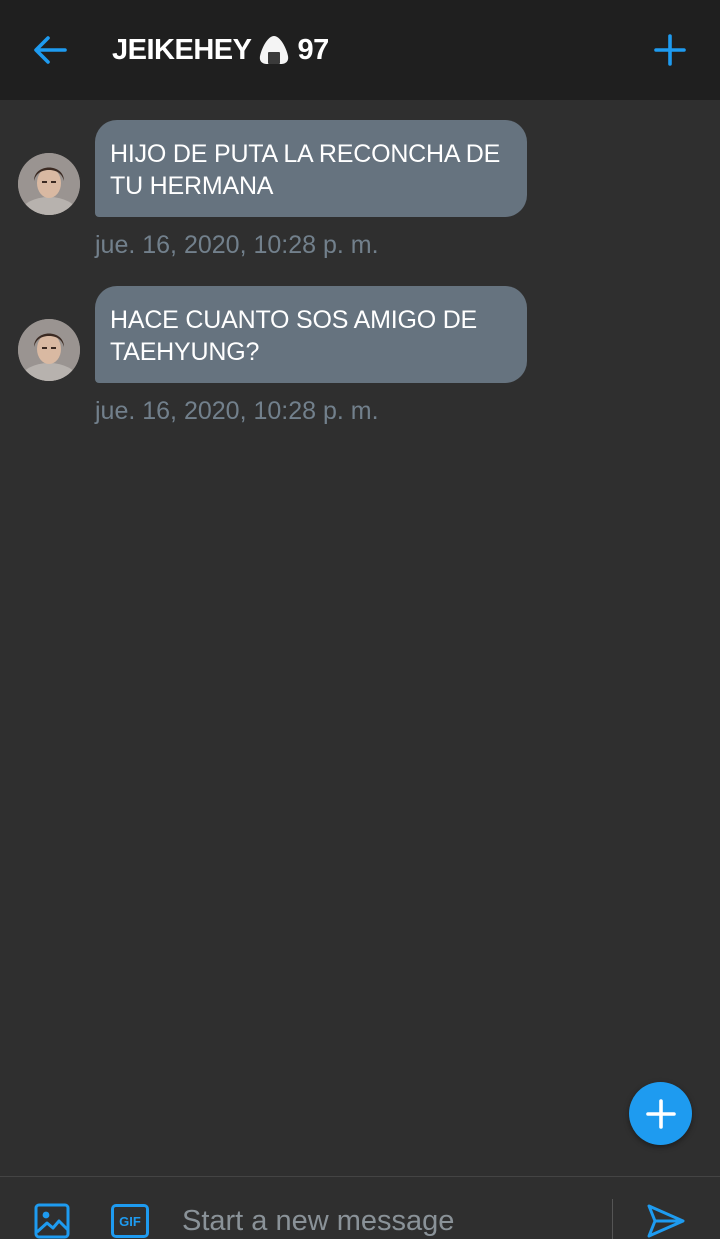  What do you see at coordinates (274, 50) in the screenshot?
I see `rice-ball-emoji-icon` at bounding box center [274, 50].